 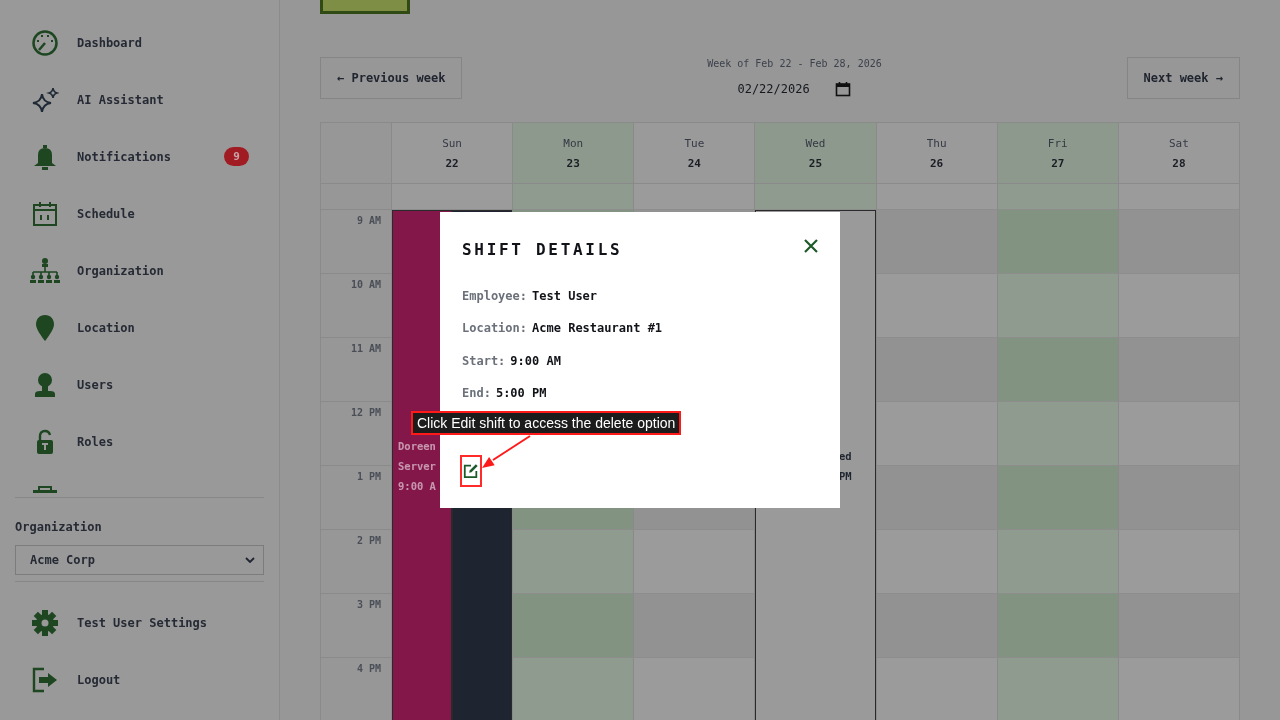 I want to click on hour-label: 10 AM, so click(x=365, y=285).